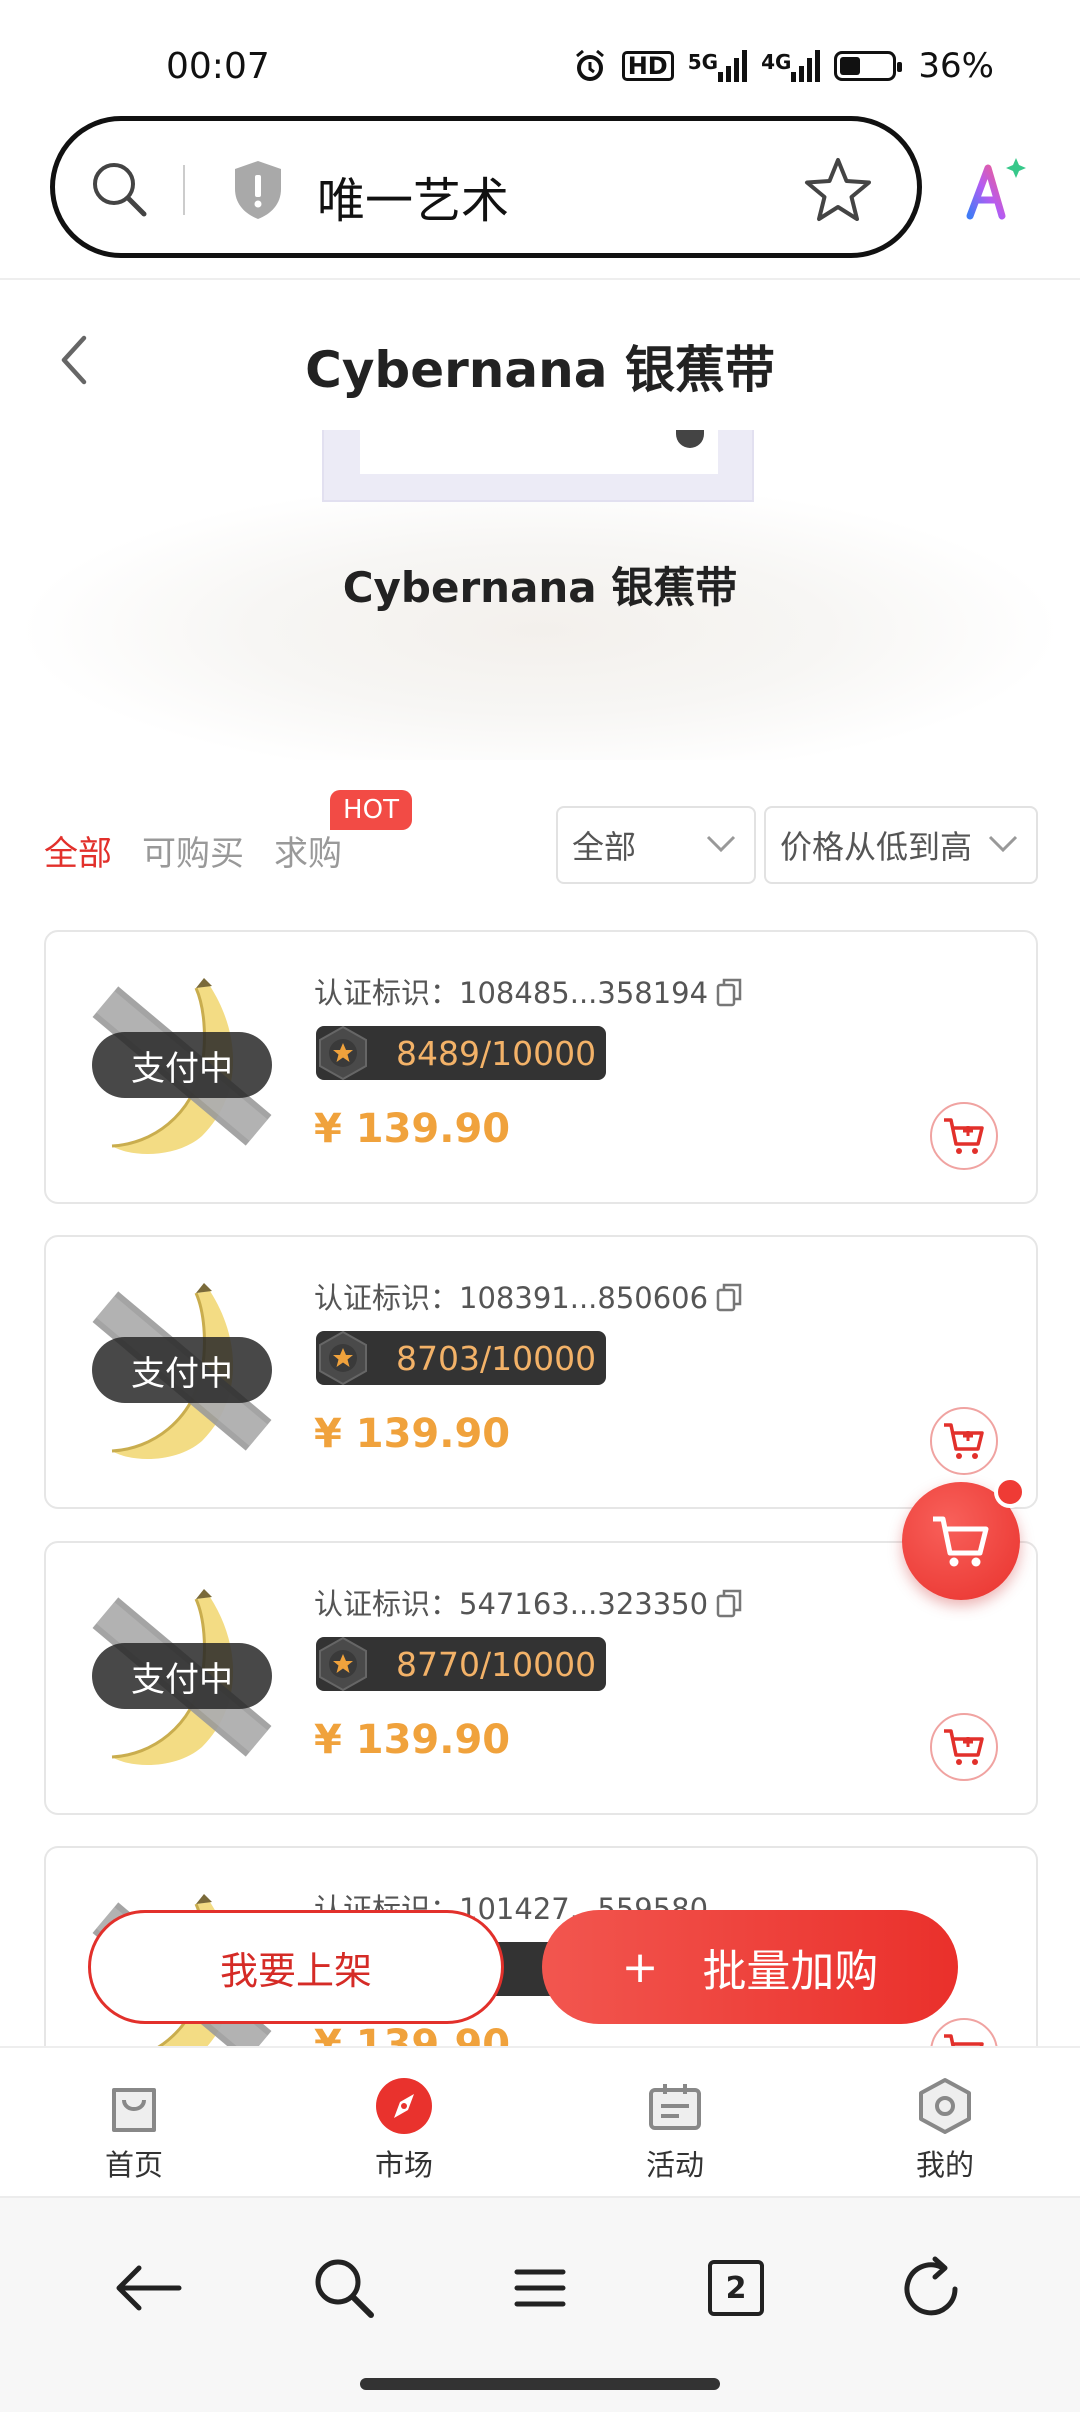 The height and width of the screenshot is (2412, 1080). I want to click on status-bar: 00:07 HD 5G 4G 36%, so click(540, 60).